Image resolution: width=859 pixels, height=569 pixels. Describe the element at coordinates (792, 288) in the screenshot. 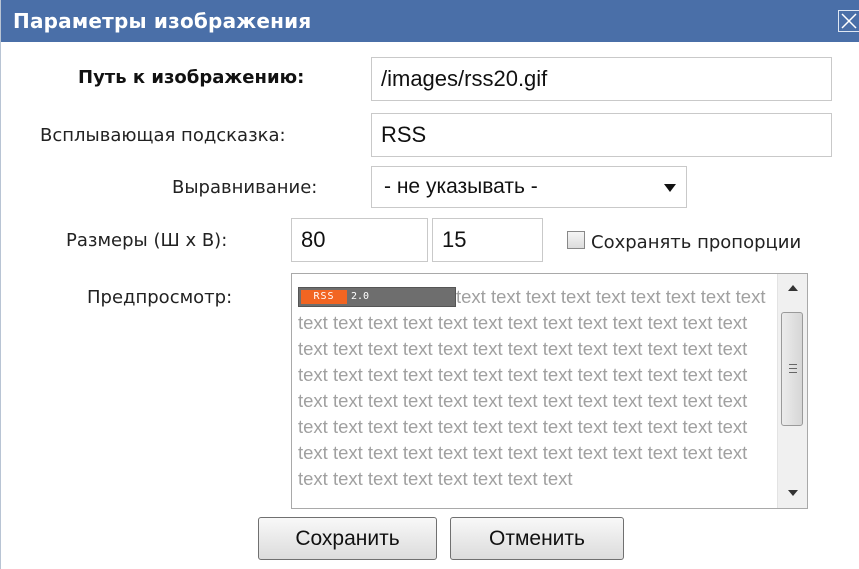

I see `scroll-up-arrow-icon` at that location.